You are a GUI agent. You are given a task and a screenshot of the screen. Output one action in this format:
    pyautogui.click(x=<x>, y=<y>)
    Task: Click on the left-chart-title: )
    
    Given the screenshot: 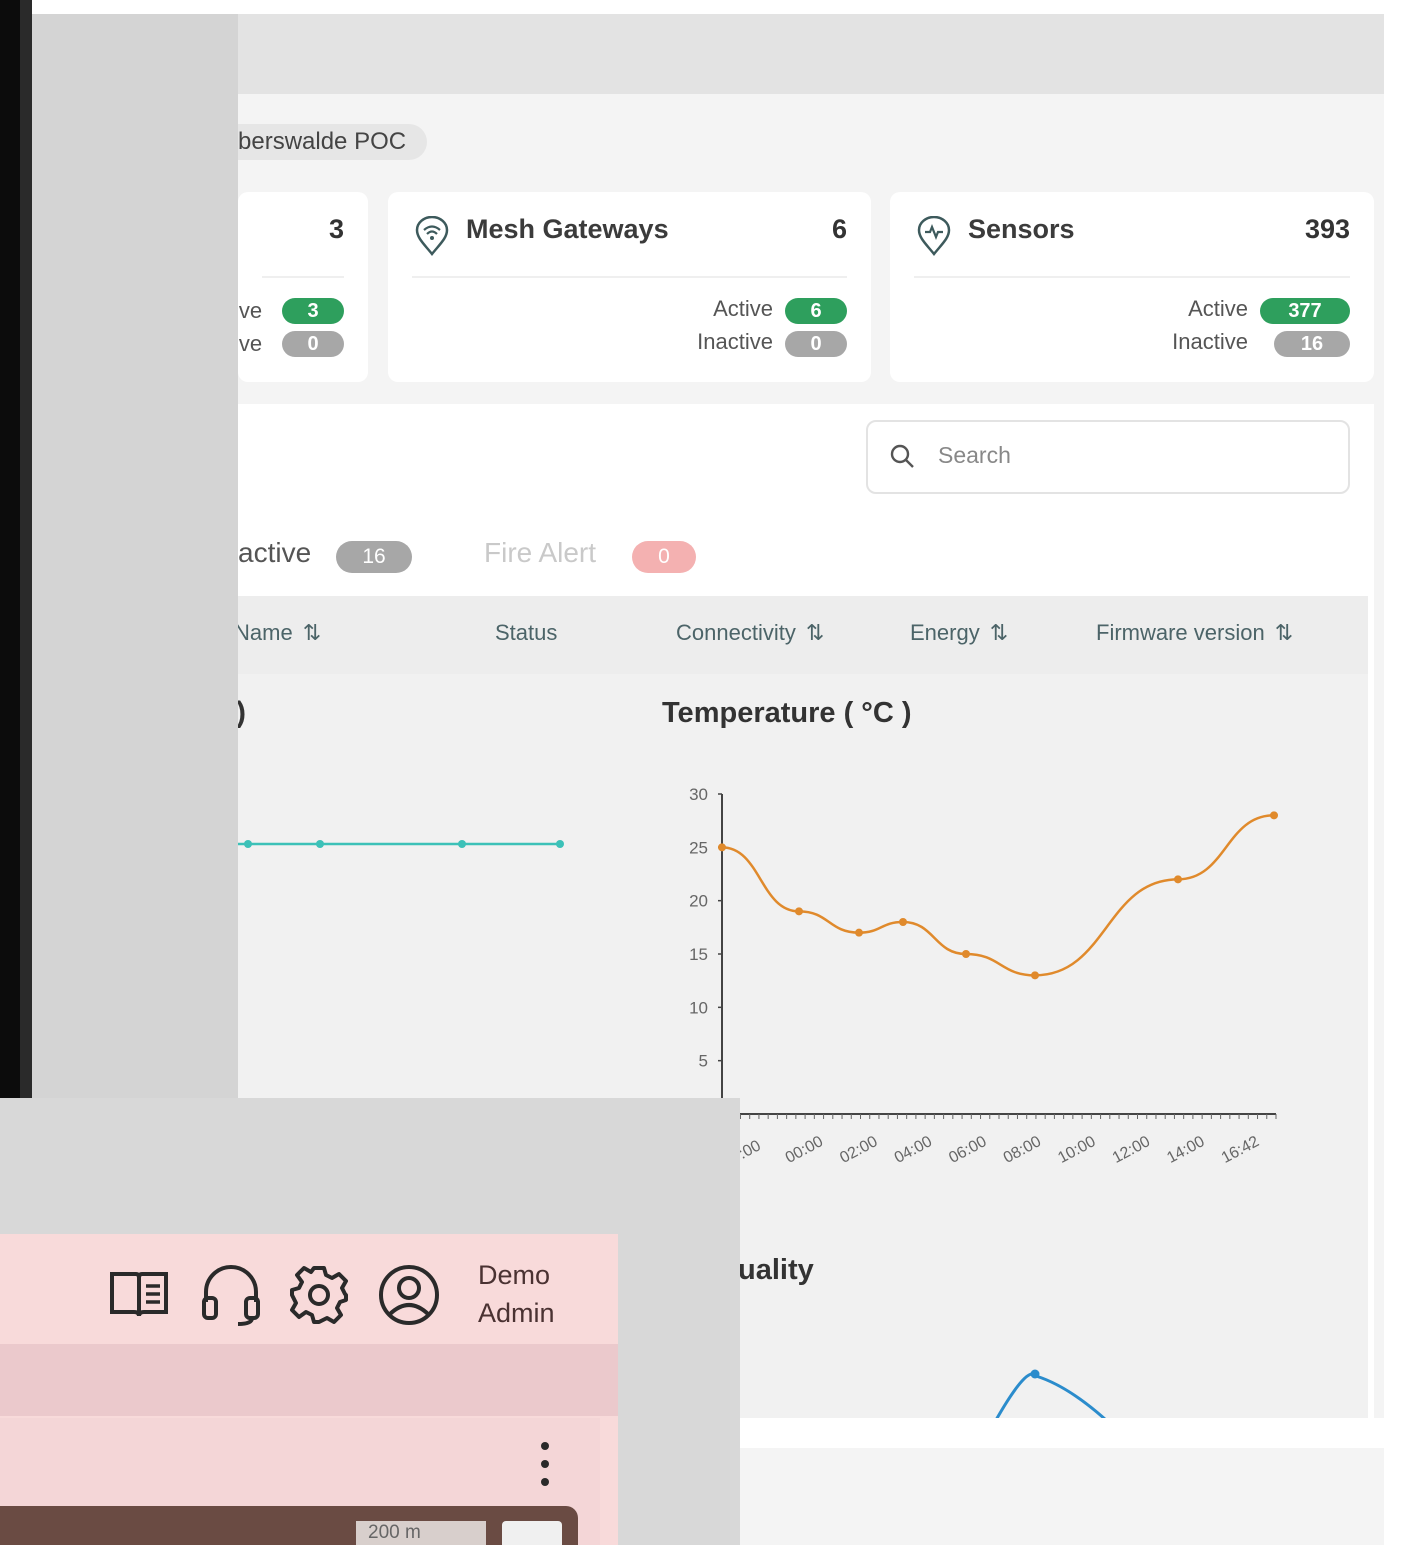 What is the action you would take?
    pyautogui.click(x=242, y=712)
    